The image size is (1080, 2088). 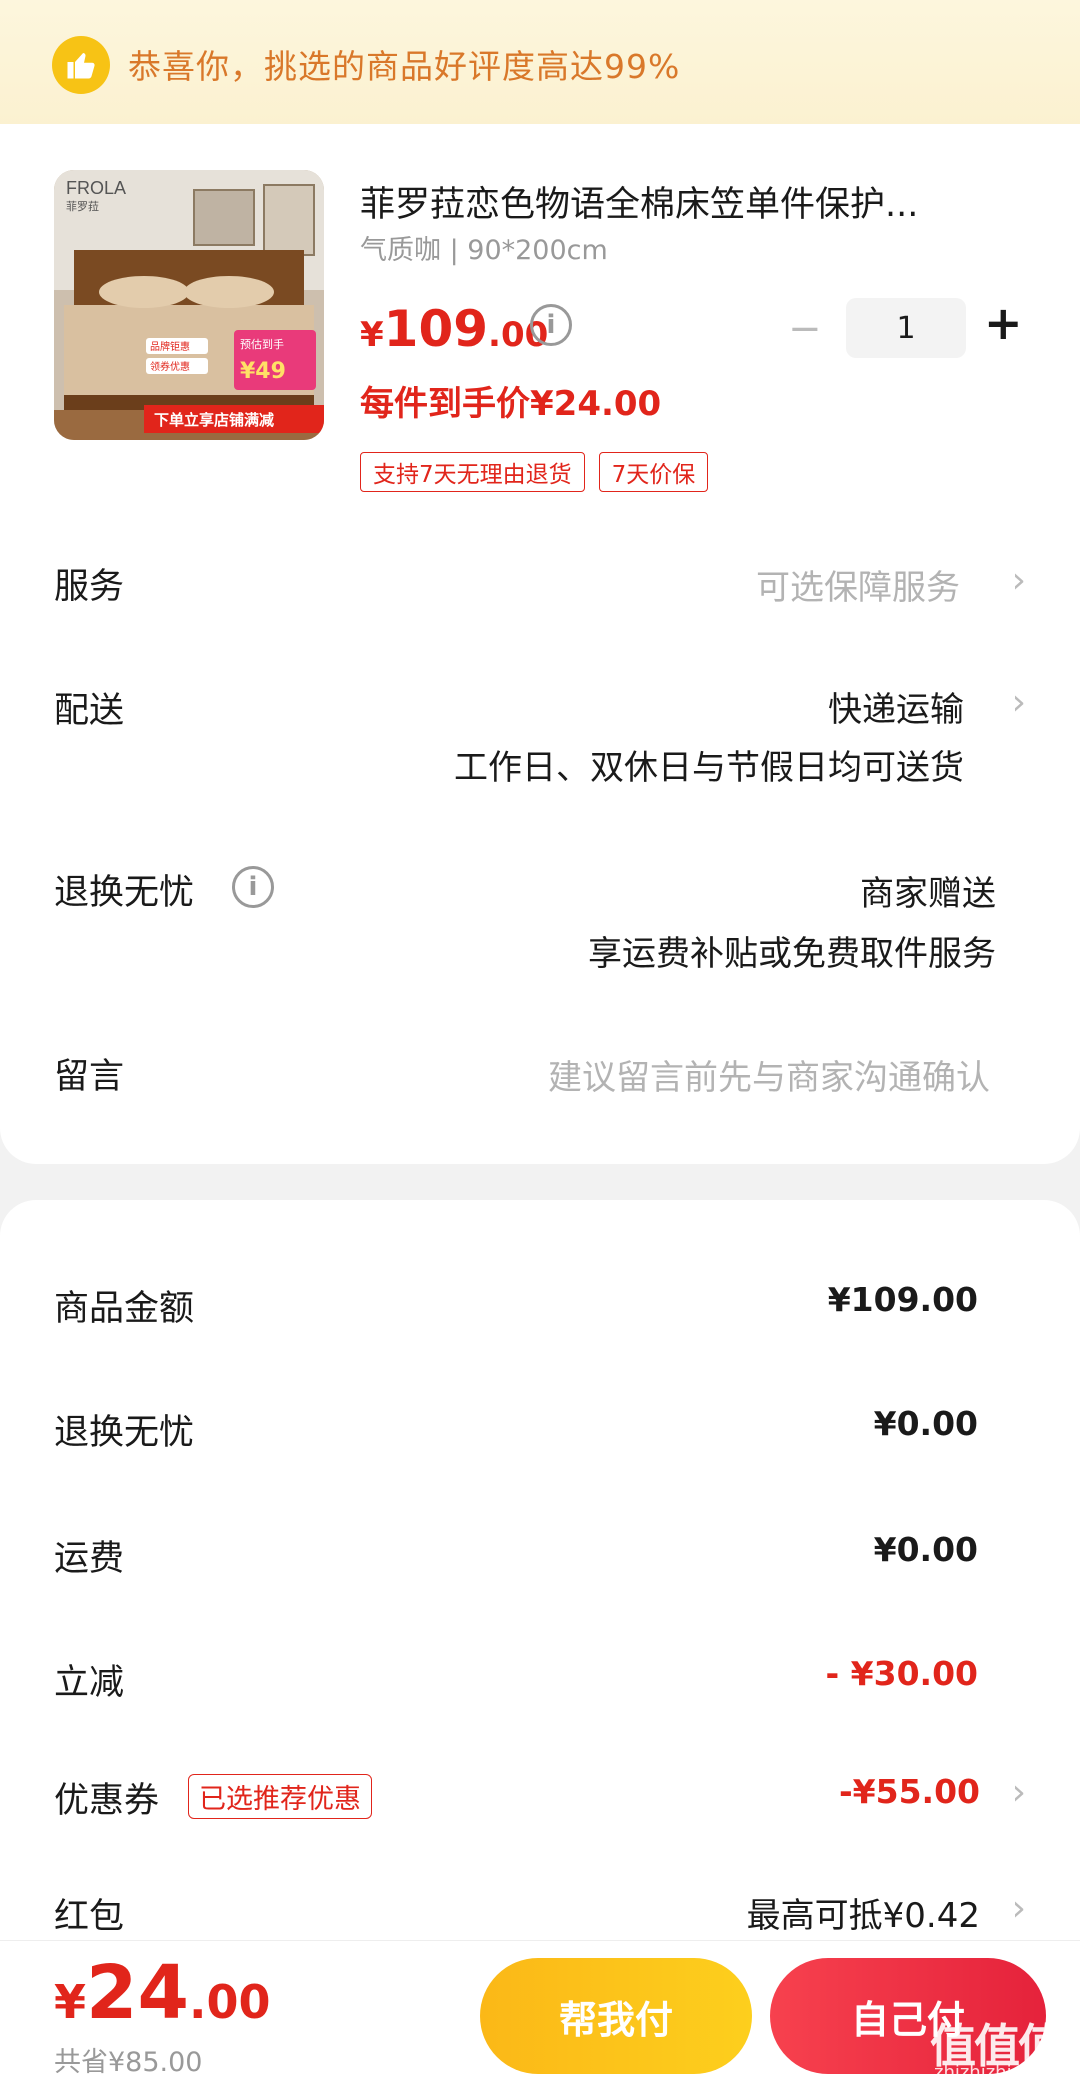 I want to click on product-spec: 气质咖 | 90*200cm, so click(x=484, y=247).